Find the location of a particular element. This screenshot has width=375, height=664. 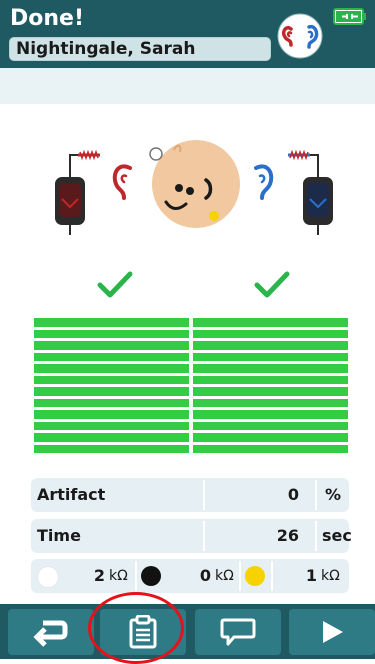

play-icon is located at coordinates (333, 632).